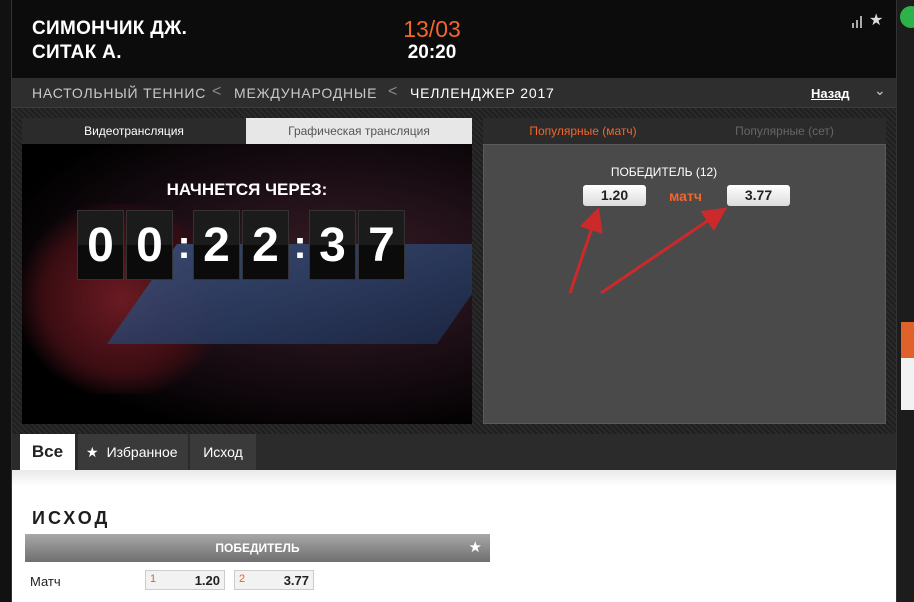 The height and width of the screenshot is (602, 914). Describe the element at coordinates (454, 478) in the screenshot. I see `content-top-bar` at that location.